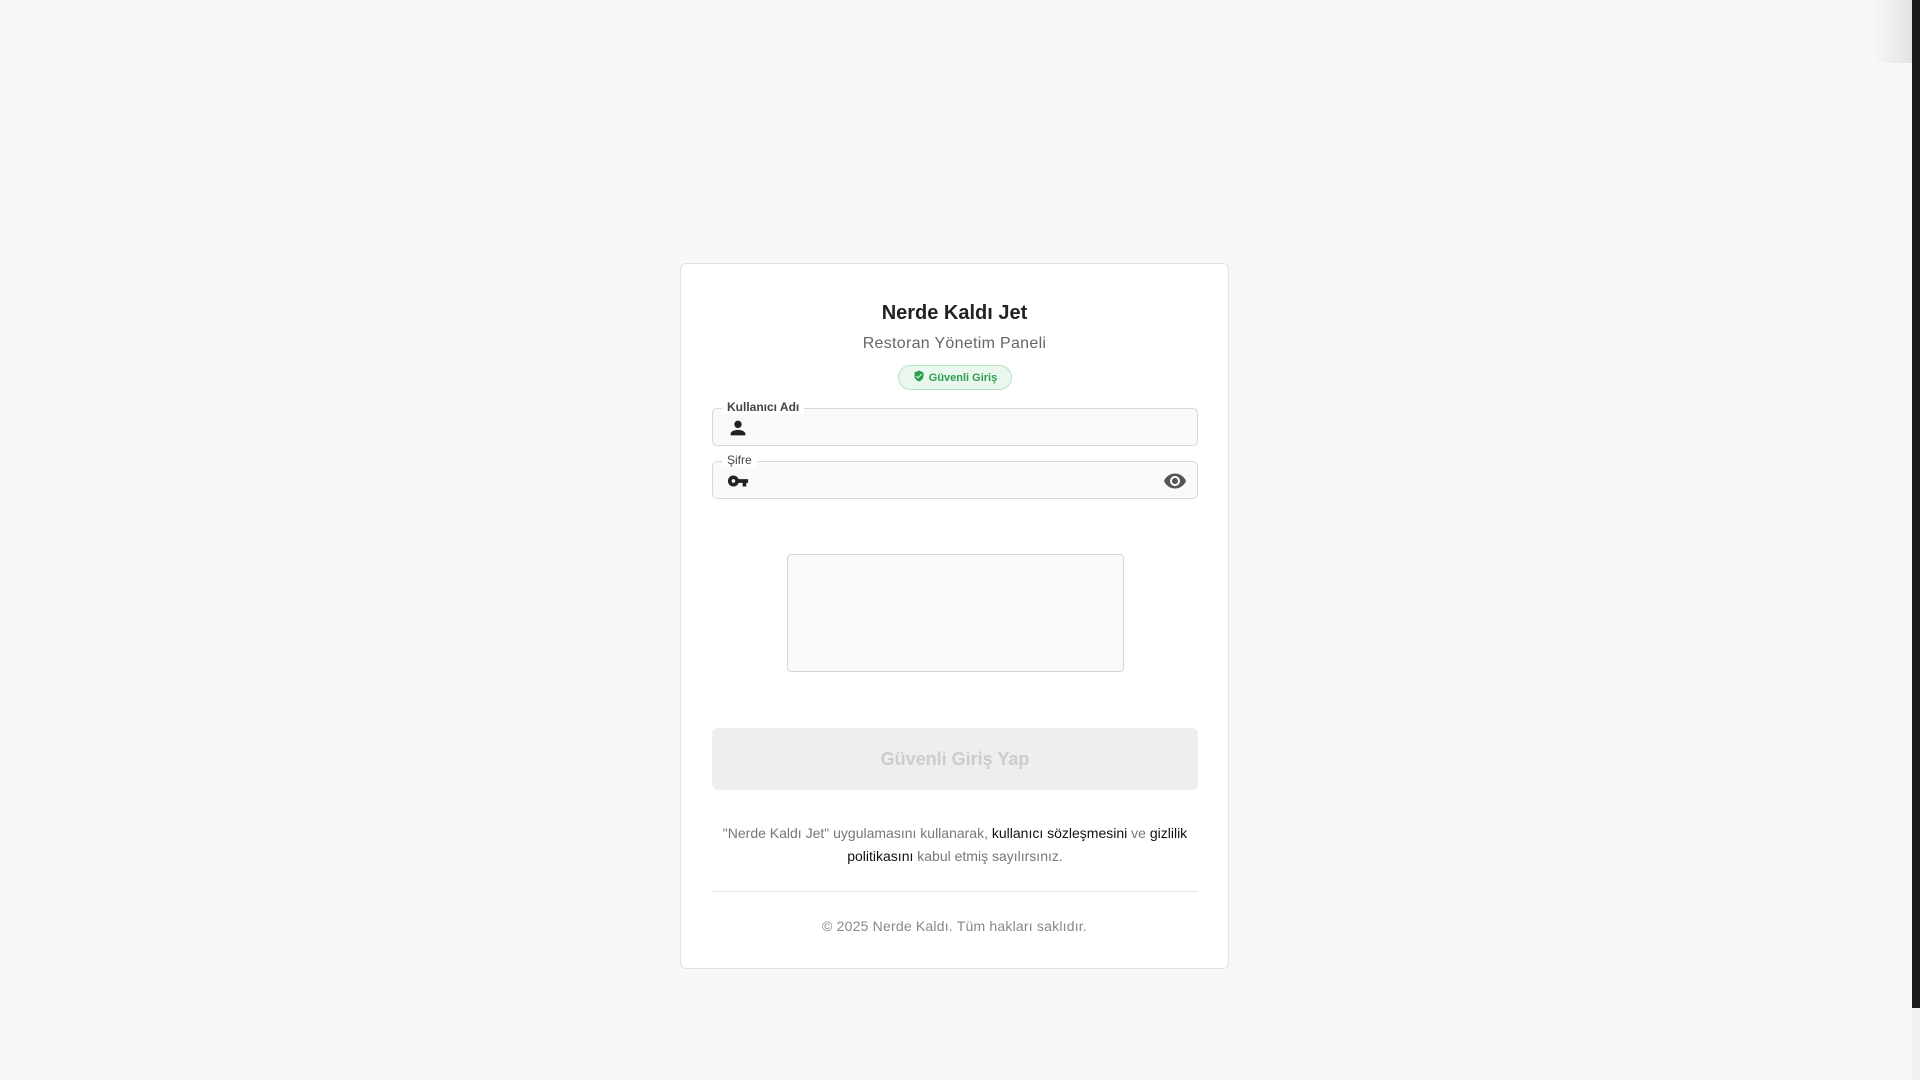  I want to click on app-subtitle: Restoran Yönetim Paneli, so click(954, 343).